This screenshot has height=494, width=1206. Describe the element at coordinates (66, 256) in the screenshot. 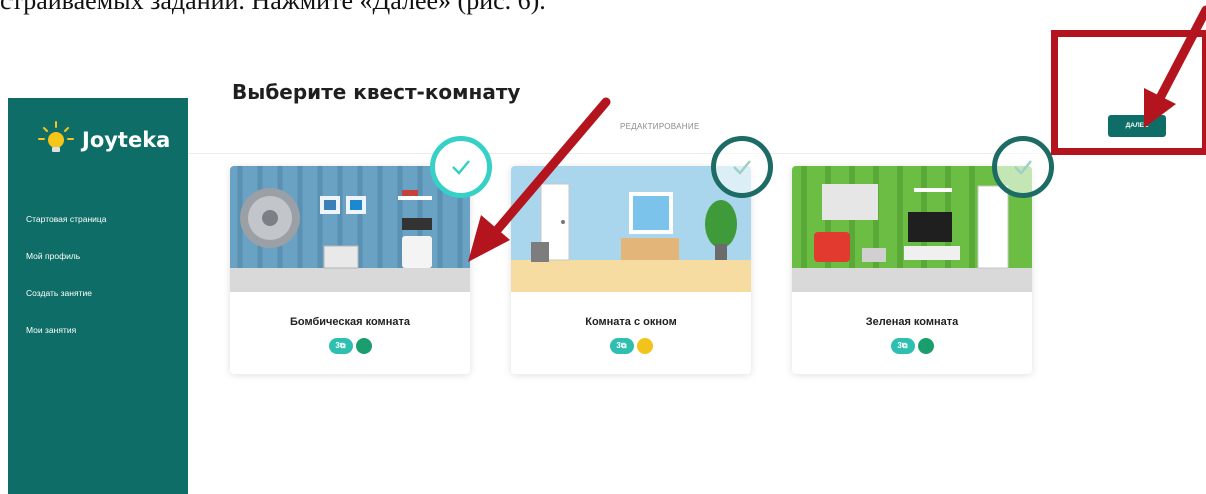

I see `sidebar-item-my-profile: Мой профиль` at that location.